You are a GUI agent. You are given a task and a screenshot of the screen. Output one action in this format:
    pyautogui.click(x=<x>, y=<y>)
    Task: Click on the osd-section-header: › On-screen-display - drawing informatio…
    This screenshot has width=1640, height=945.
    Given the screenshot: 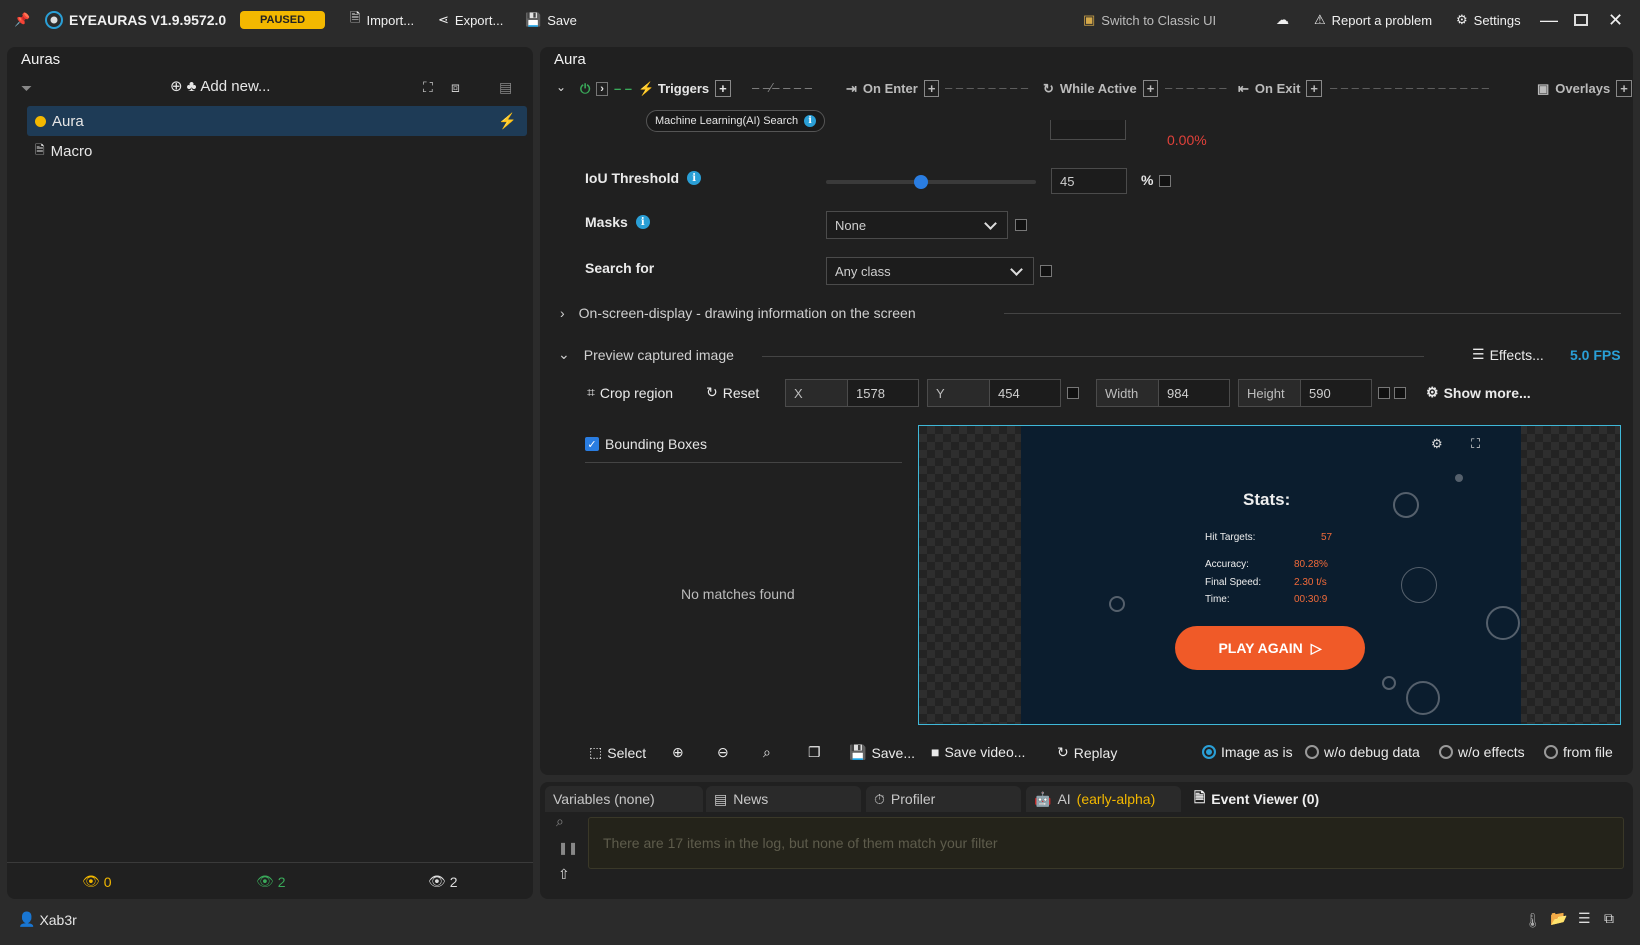 What is the action you would take?
    pyautogui.click(x=738, y=313)
    